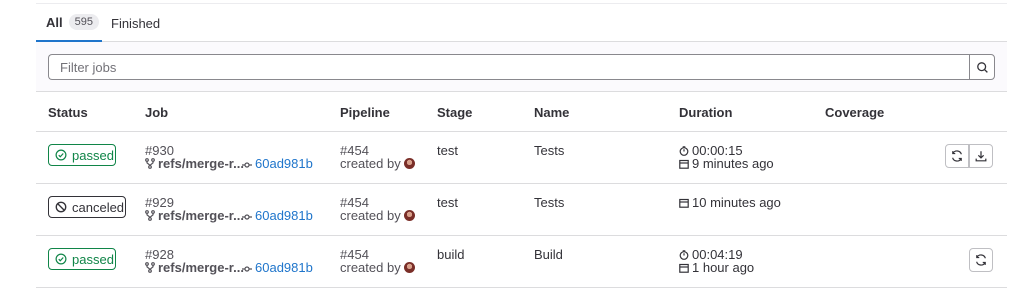 Image resolution: width=1023 pixels, height=290 pixels. I want to click on job-name-value: Build, so click(548, 254).